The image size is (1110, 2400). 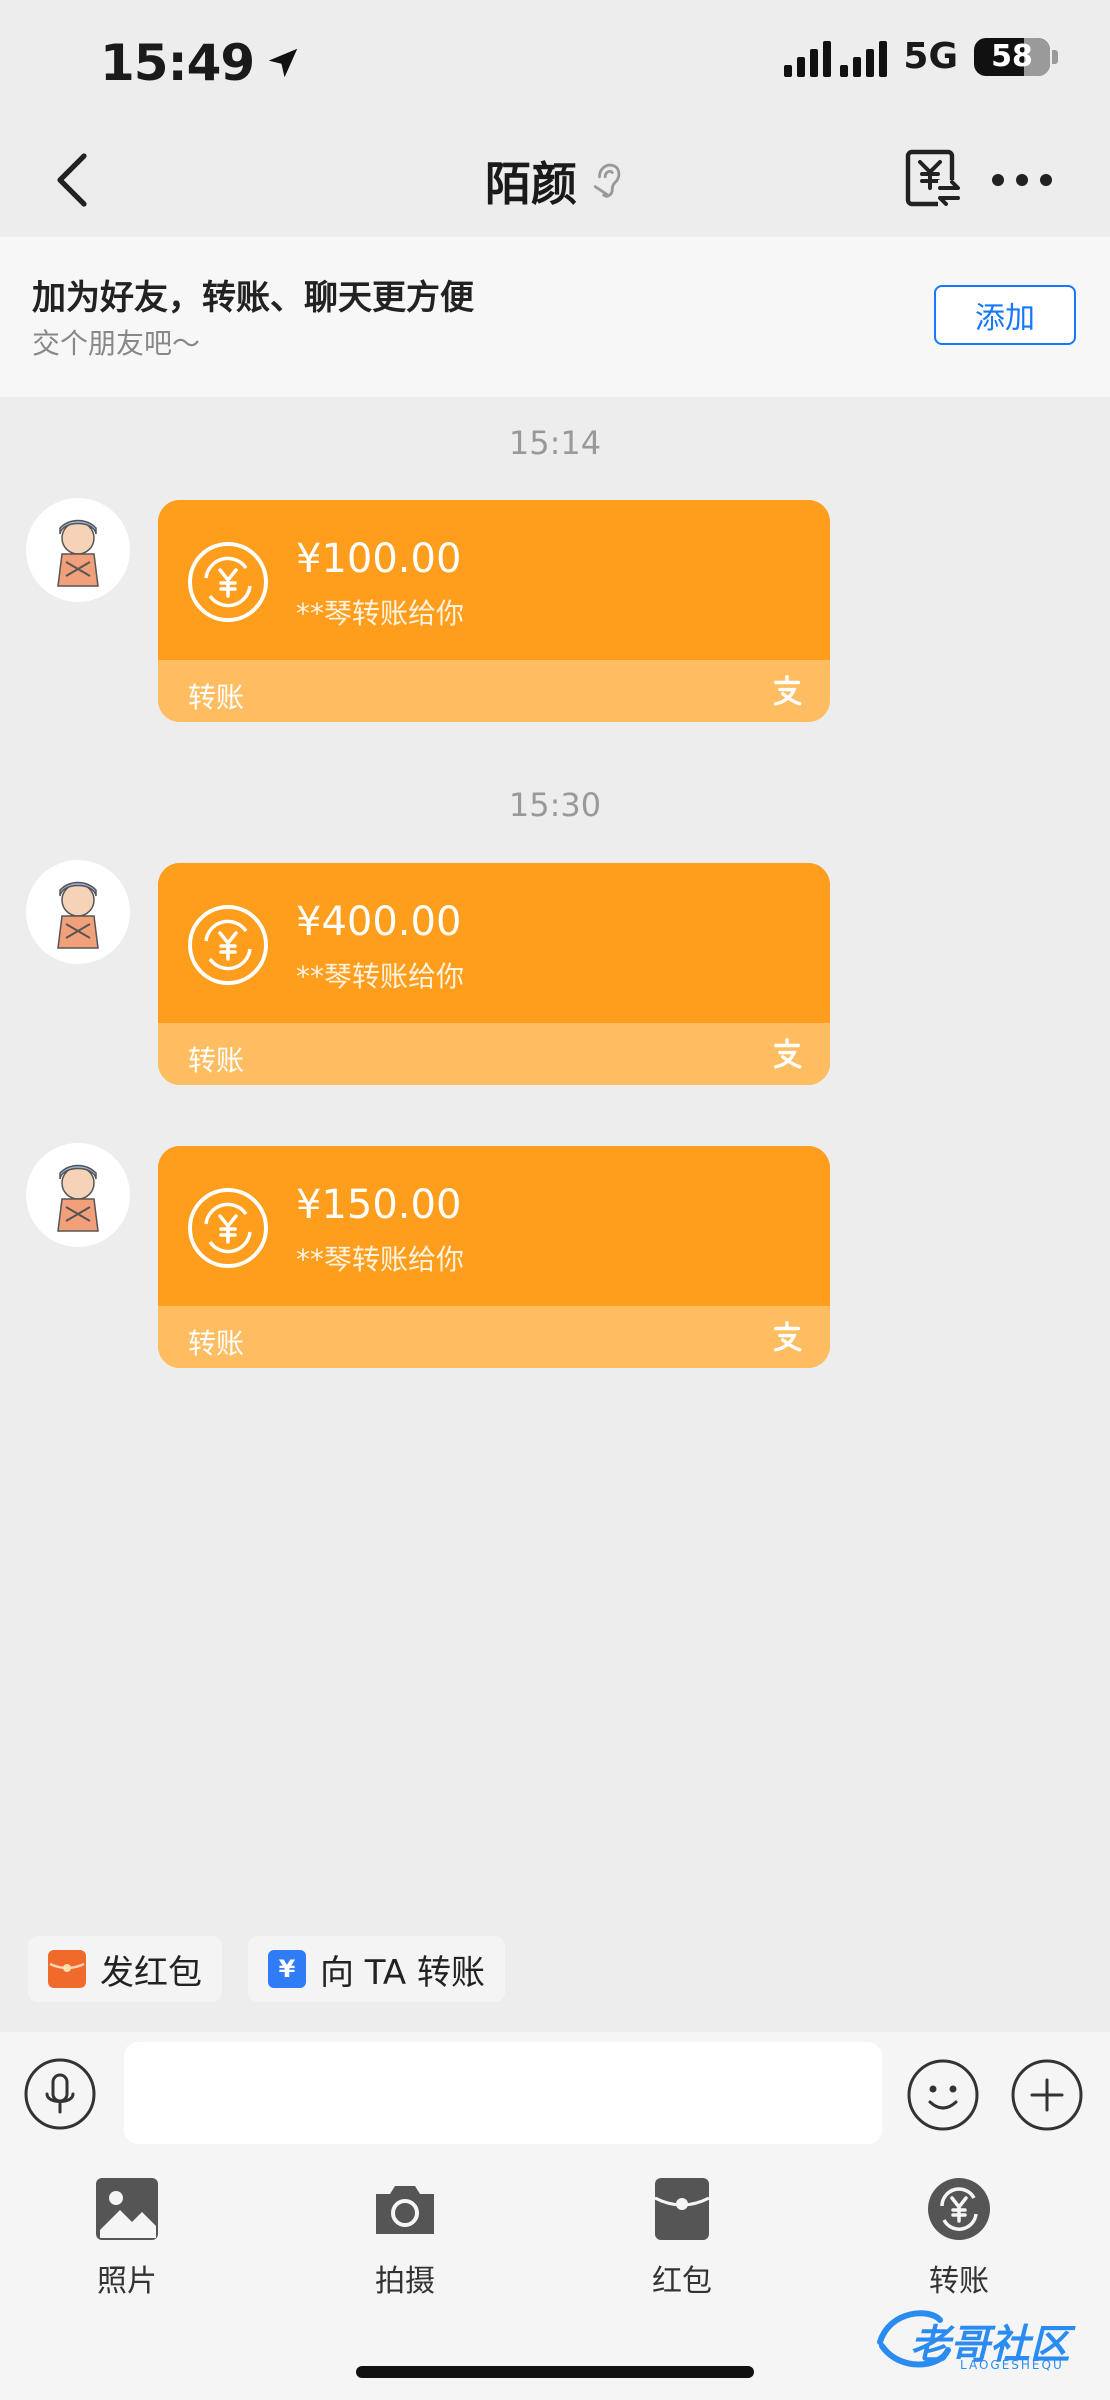 What do you see at coordinates (985, 2340) in the screenshot?
I see `watermark-logo: 老哥社区 LAOGESHEQU` at bounding box center [985, 2340].